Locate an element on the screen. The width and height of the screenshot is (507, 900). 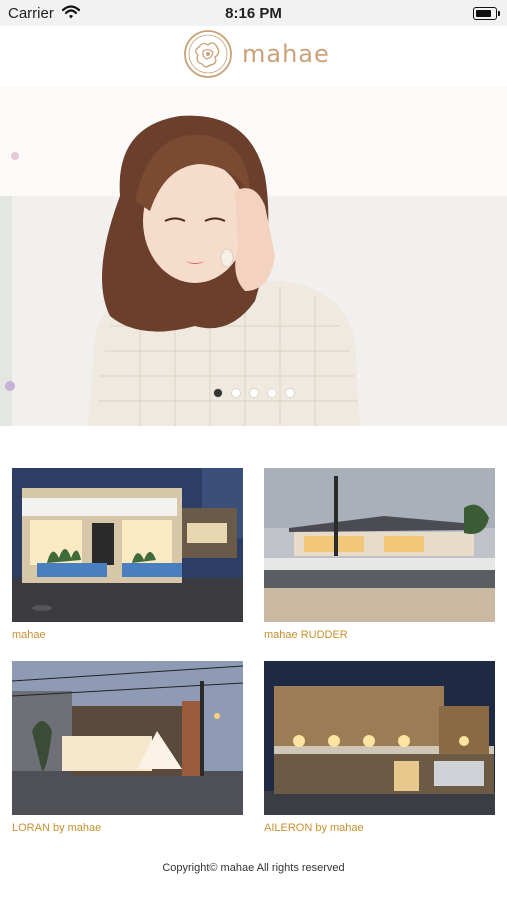
salon-card: AILERON by mahae is located at coordinates (379, 747).